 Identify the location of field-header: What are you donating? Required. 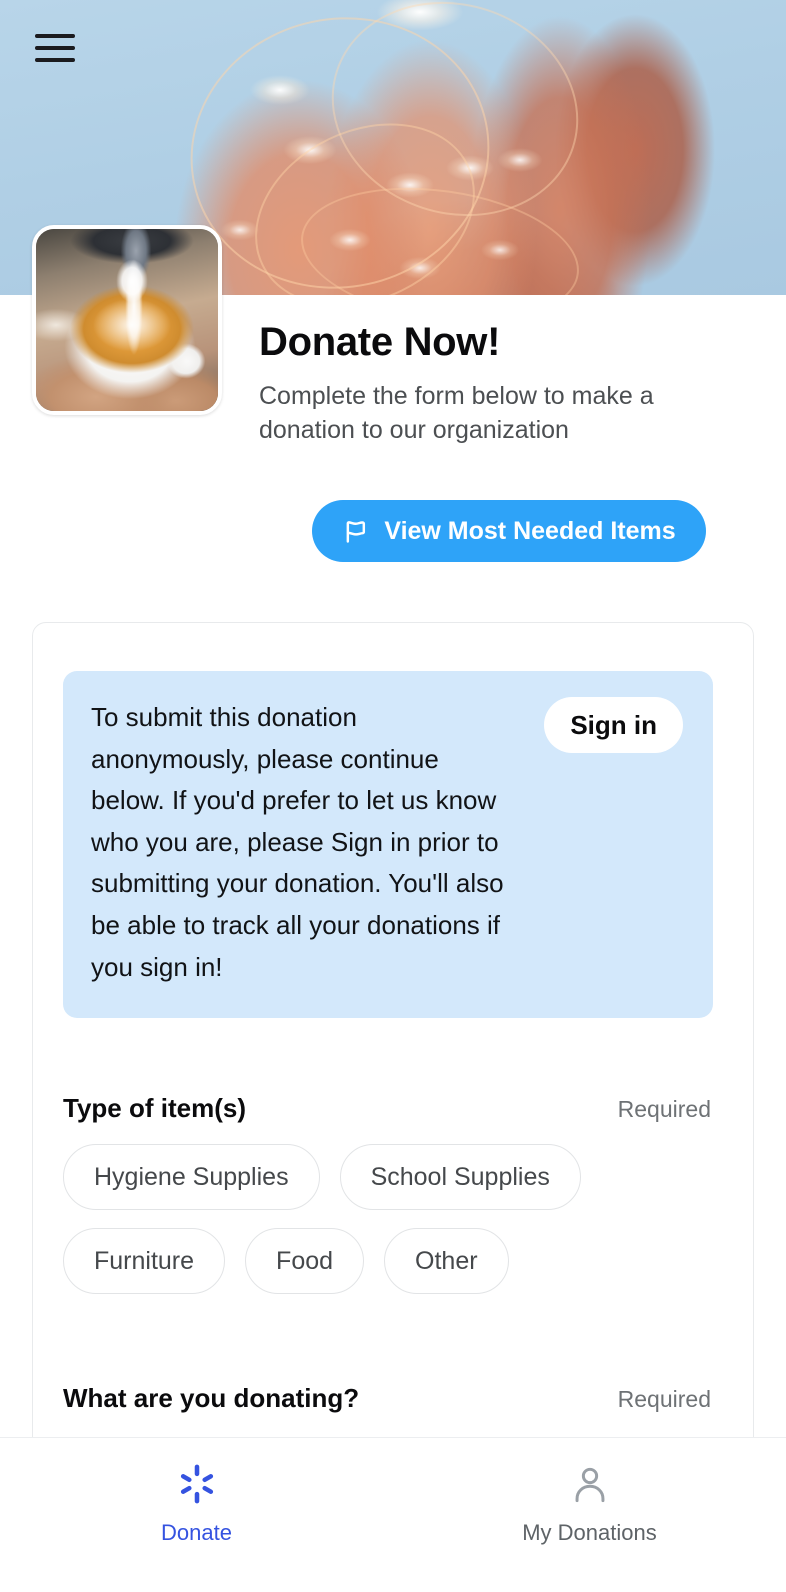
(393, 1398).